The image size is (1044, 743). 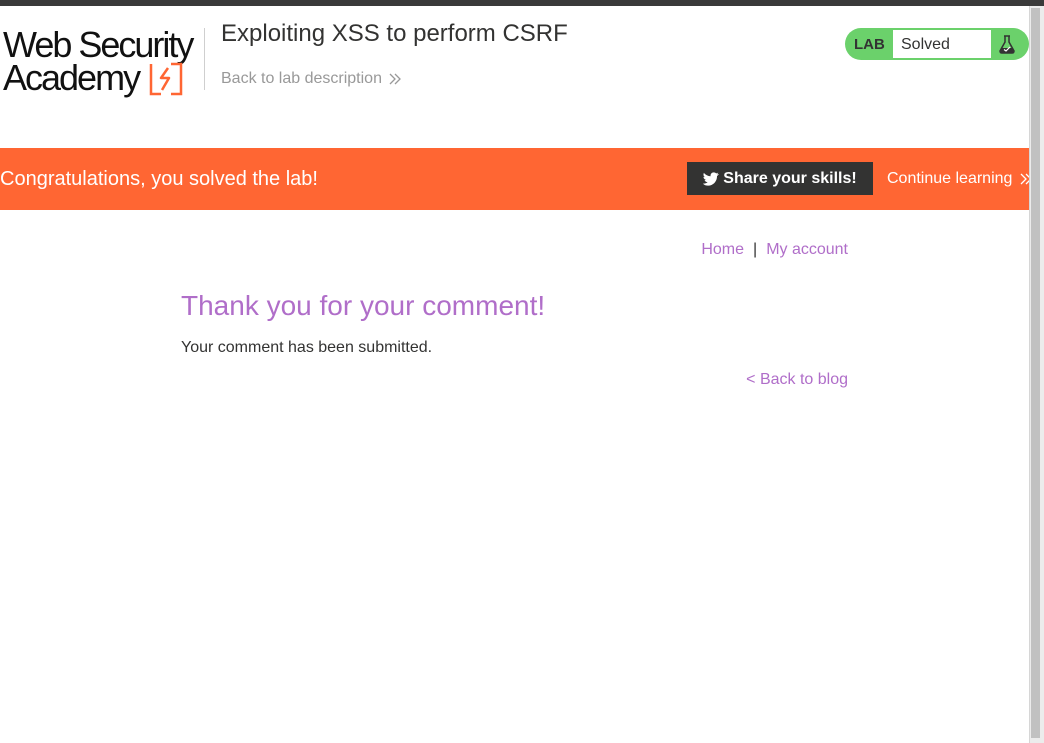 What do you see at coordinates (363, 305) in the screenshot?
I see `page-title: Thank you for your comment!` at bounding box center [363, 305].